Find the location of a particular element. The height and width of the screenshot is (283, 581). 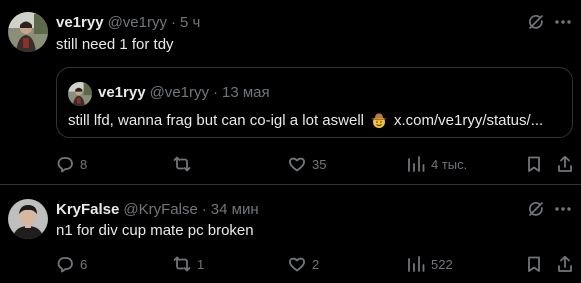

views-button: 4 тыс. is located at coordinates (437, 164).